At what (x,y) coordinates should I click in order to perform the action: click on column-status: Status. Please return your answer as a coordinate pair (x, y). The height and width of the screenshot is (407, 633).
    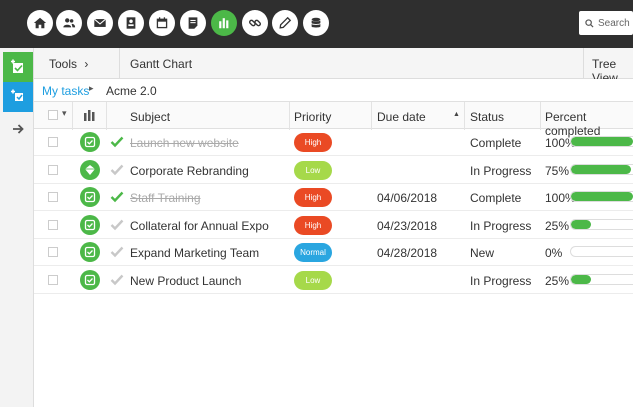
    Looking at the image, I should click on (487, 117).